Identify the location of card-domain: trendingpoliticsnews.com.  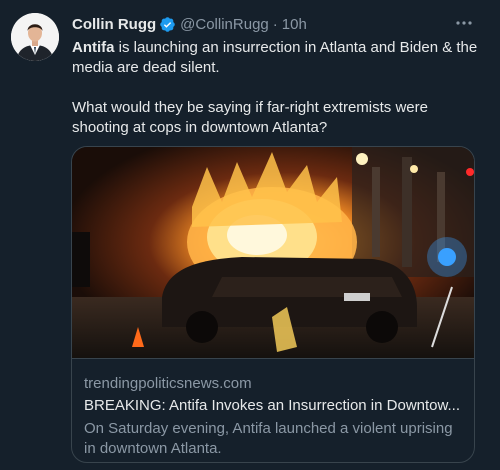
(168, 383).